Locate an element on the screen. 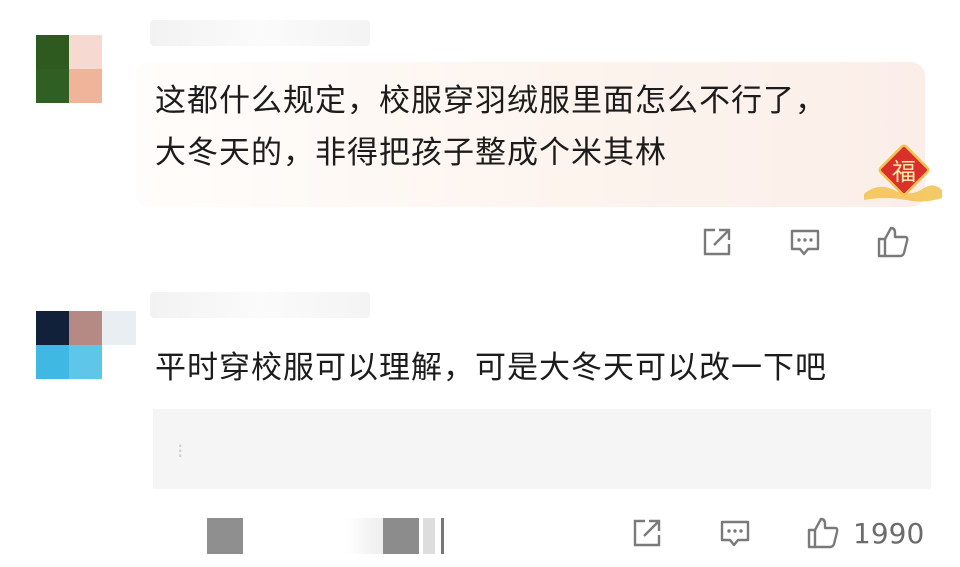  fu-badge-icon: 福 is located at coordinates (903, 173).